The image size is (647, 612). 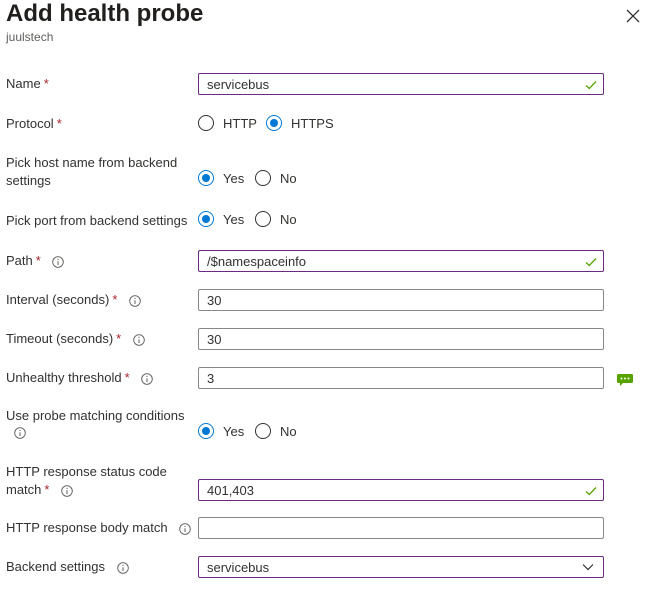 What do you see at coordinates (227, 123) in the screenshot?
I see `protocol-http-radio: HTTP` at bounding box center [227, 123].